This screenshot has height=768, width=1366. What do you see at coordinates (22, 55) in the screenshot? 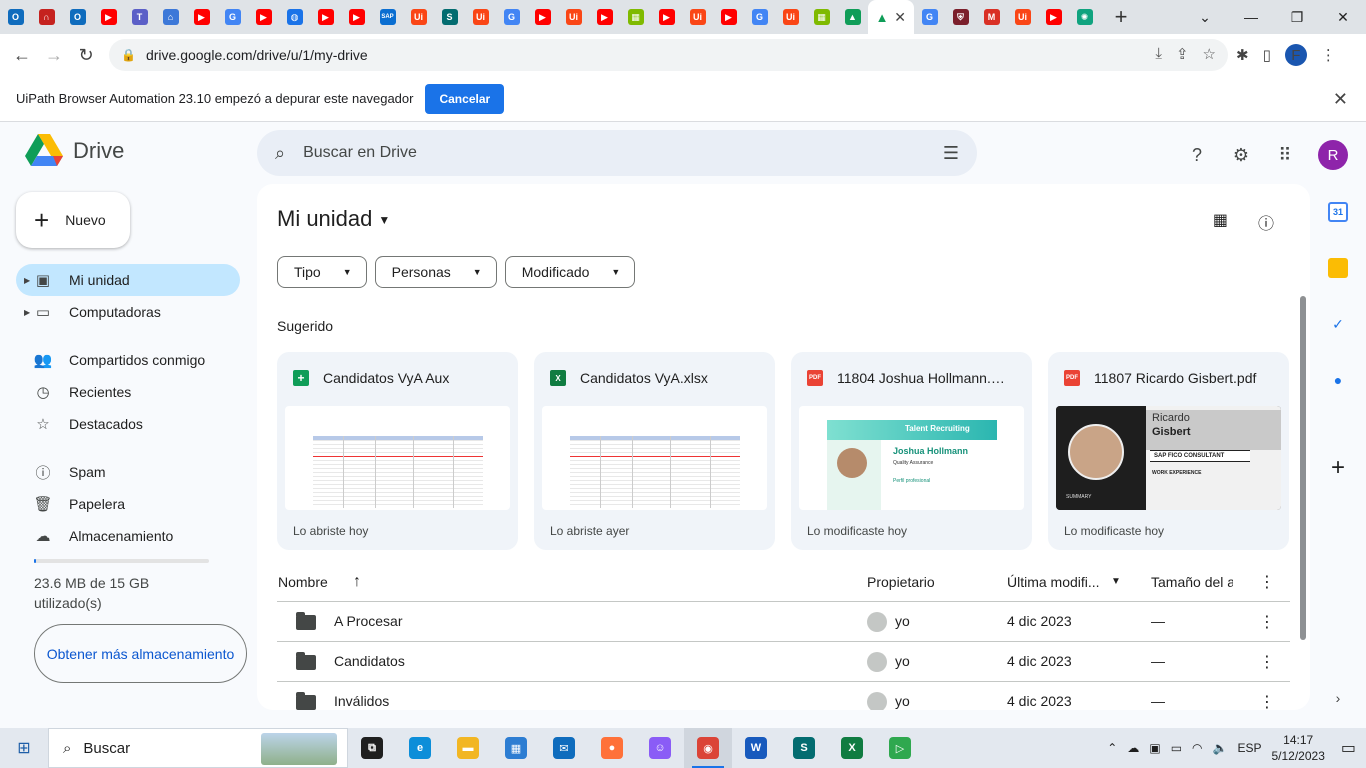
I see `back-button: ←` at bounding box center [22, 55].